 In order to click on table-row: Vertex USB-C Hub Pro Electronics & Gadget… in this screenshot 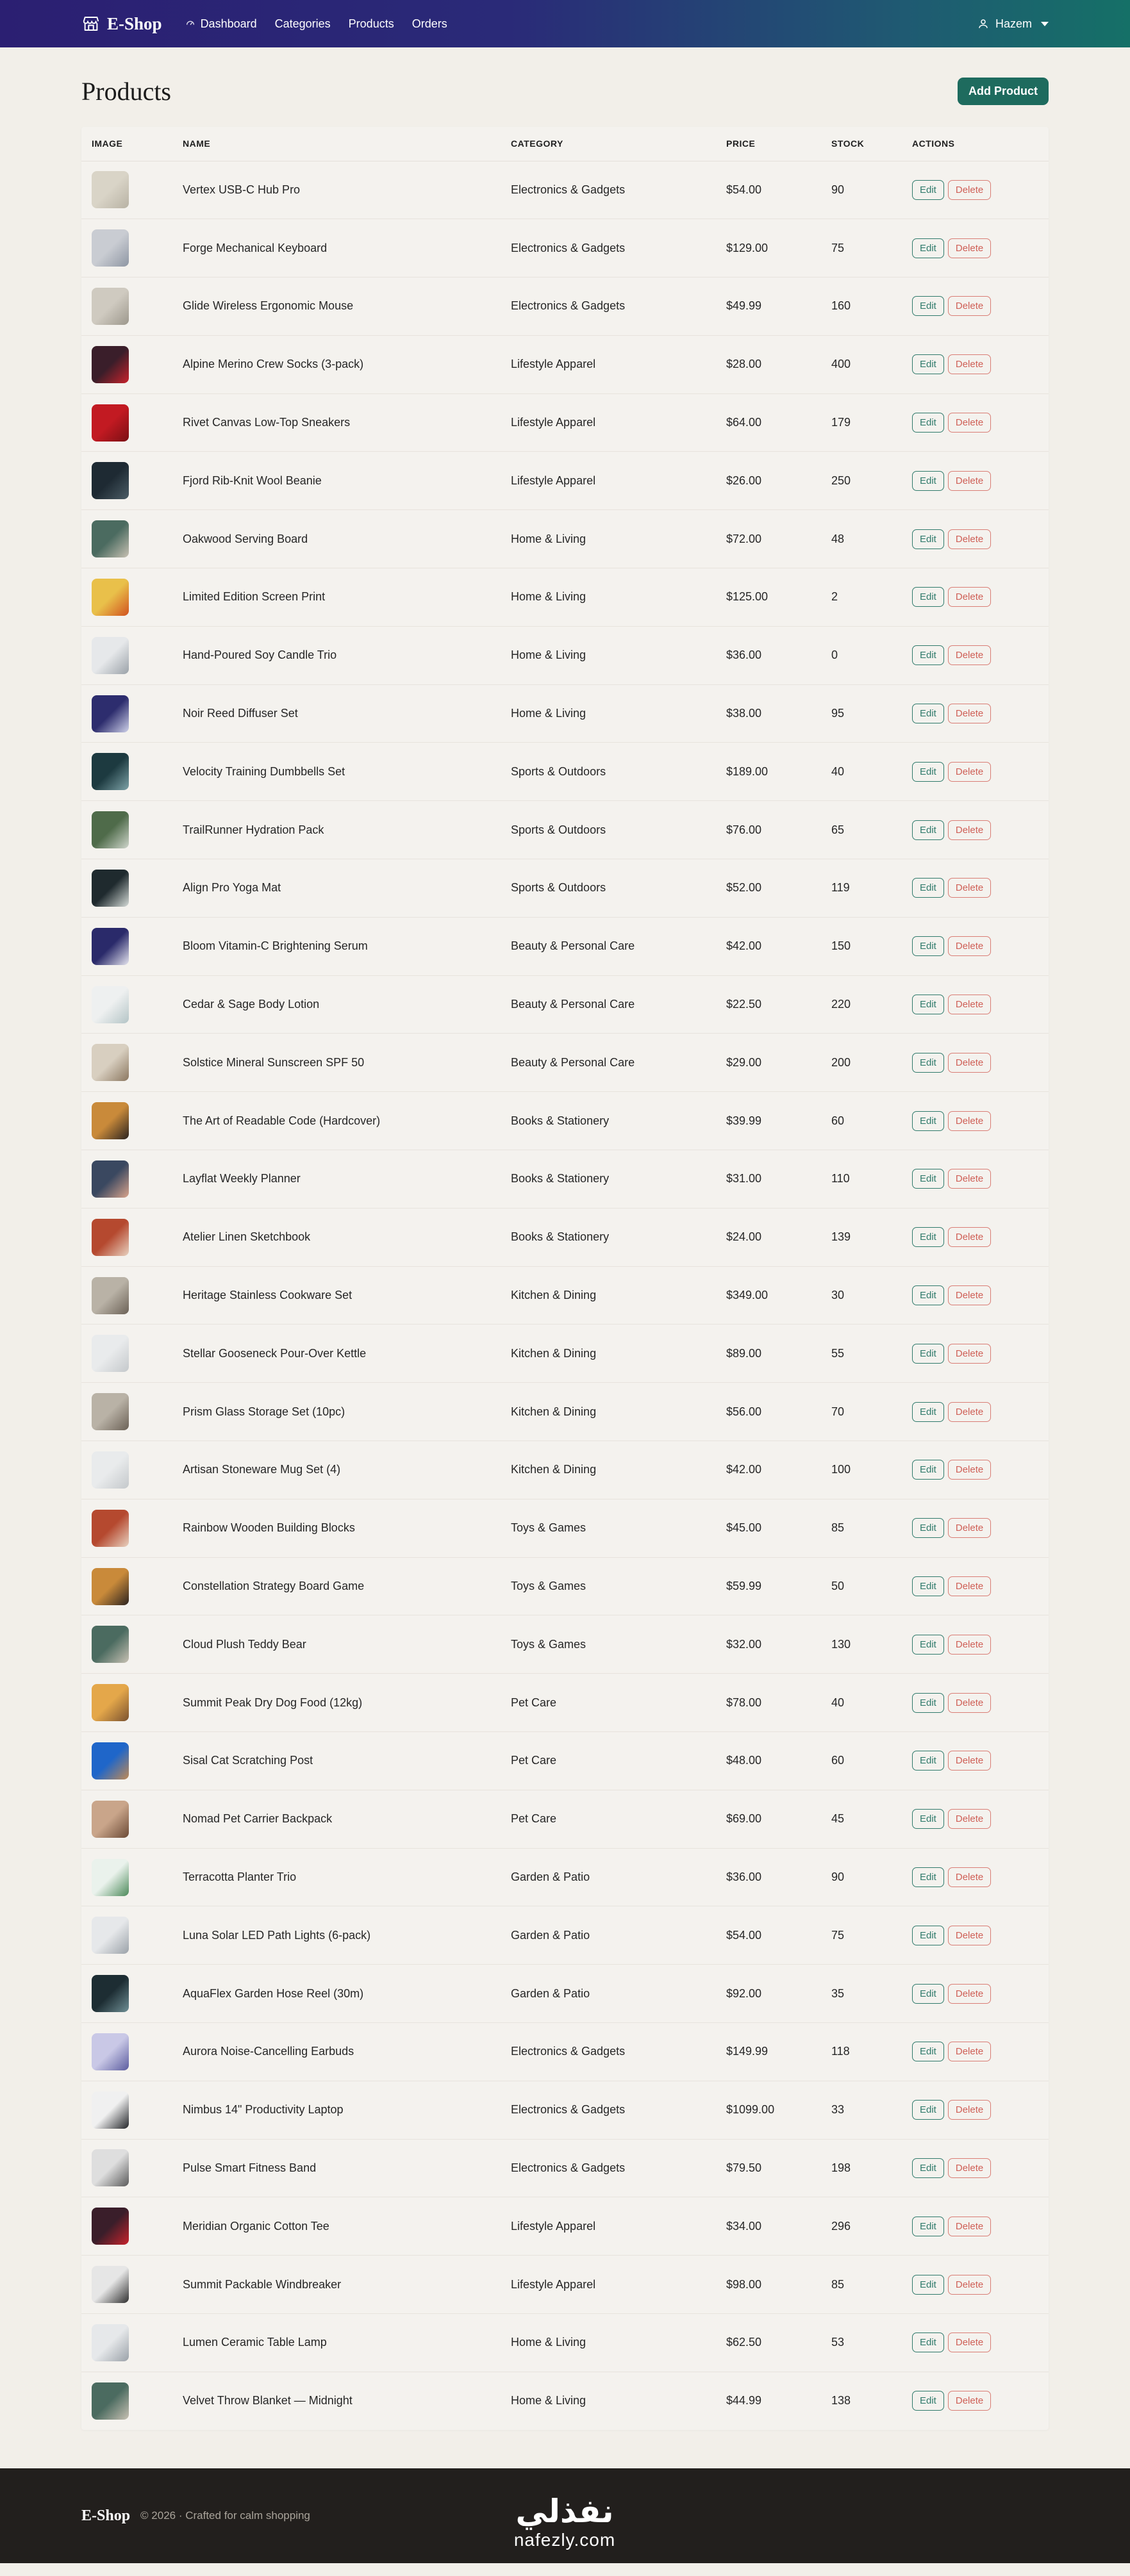, I will do `click(565, 190)`.